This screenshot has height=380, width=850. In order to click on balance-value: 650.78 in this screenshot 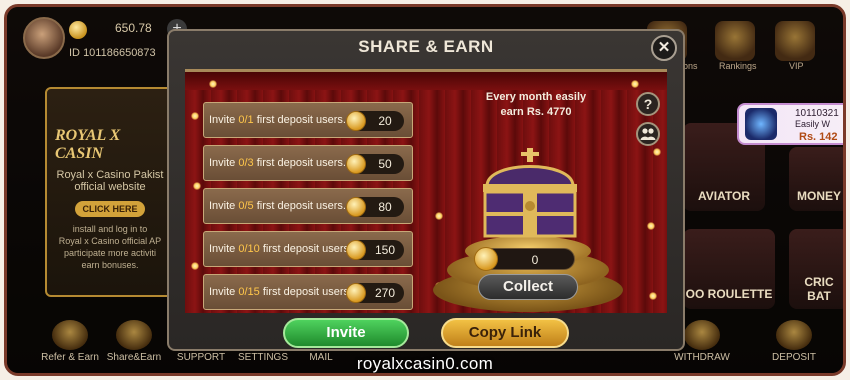, I will do `click(133, 28)`.